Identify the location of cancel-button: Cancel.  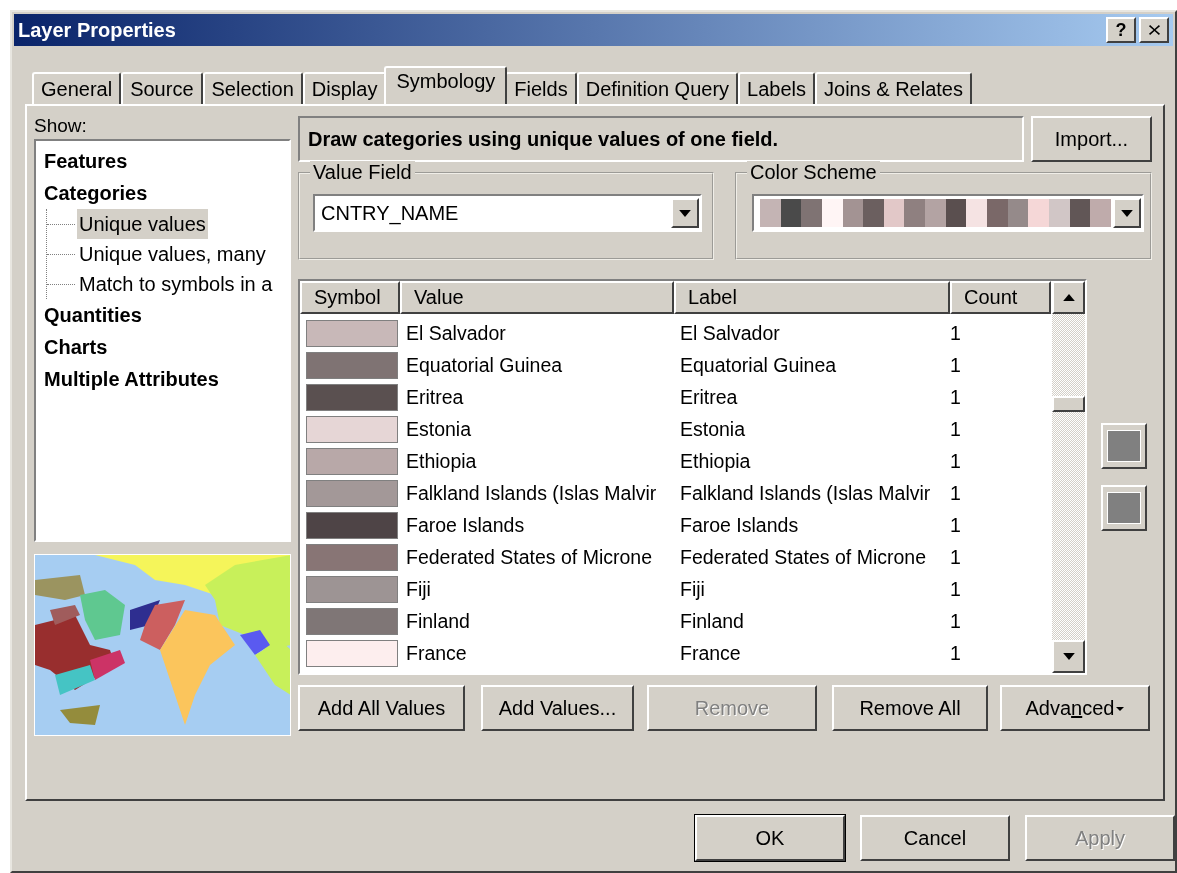
(935, 838).